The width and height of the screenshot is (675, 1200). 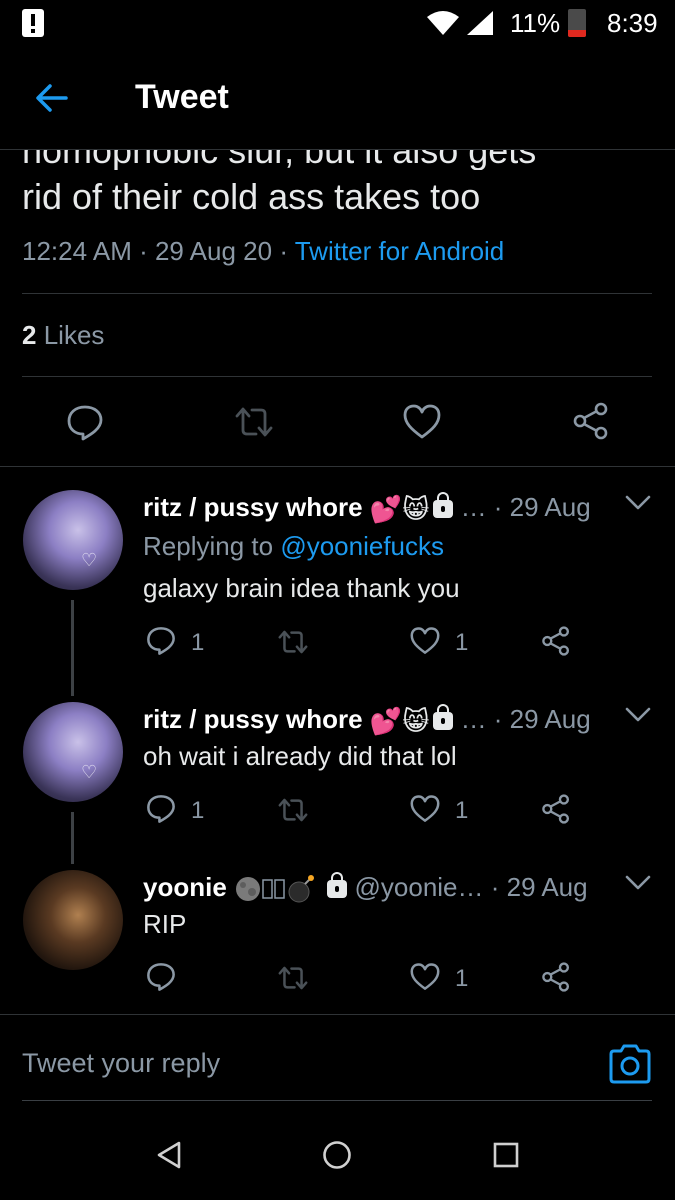 I want to click on unknown-glyph-icon, so click(x=273, y=889).